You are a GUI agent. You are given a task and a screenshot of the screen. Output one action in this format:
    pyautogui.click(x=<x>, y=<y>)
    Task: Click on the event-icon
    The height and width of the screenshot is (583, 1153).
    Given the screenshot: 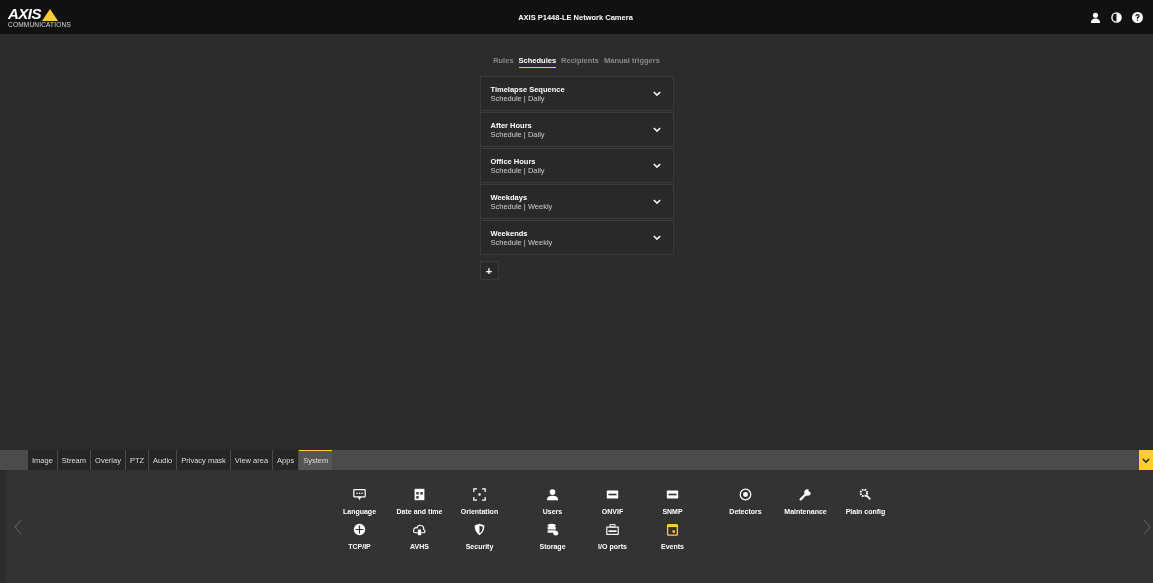 What is the action you would take?
    pyautogui.click(x=672, y=529)
    